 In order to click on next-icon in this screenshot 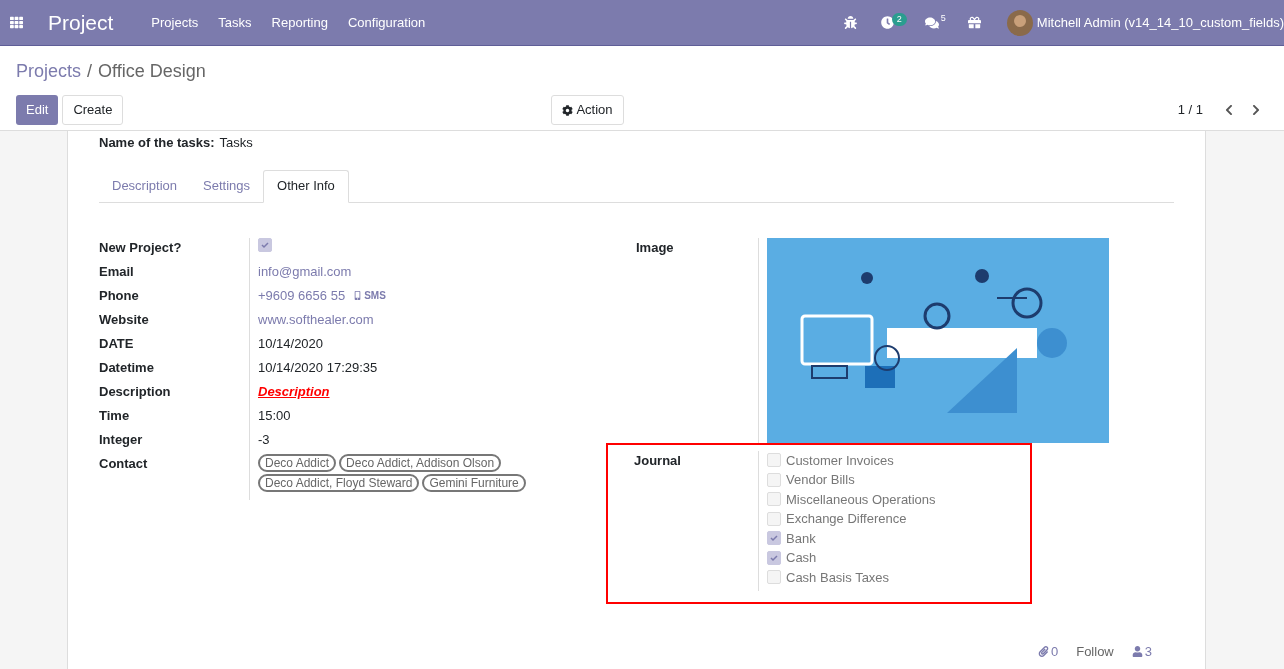, I will do `click(1256, 110)`.